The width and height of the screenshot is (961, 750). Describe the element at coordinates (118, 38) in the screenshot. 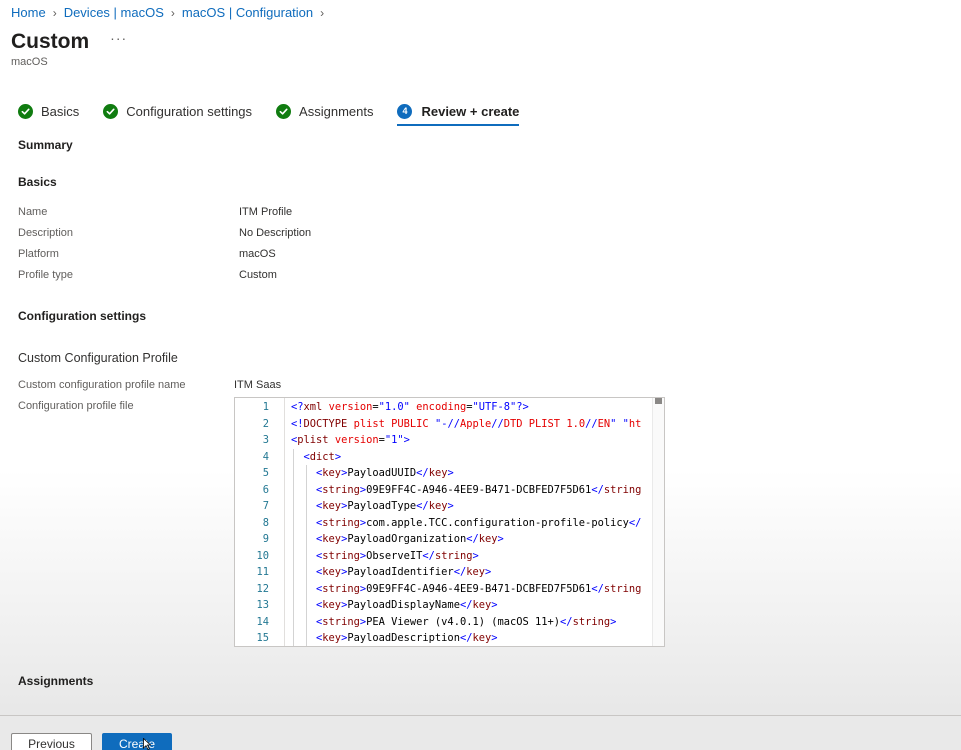

I see `more-options-icon: ···` at that location.